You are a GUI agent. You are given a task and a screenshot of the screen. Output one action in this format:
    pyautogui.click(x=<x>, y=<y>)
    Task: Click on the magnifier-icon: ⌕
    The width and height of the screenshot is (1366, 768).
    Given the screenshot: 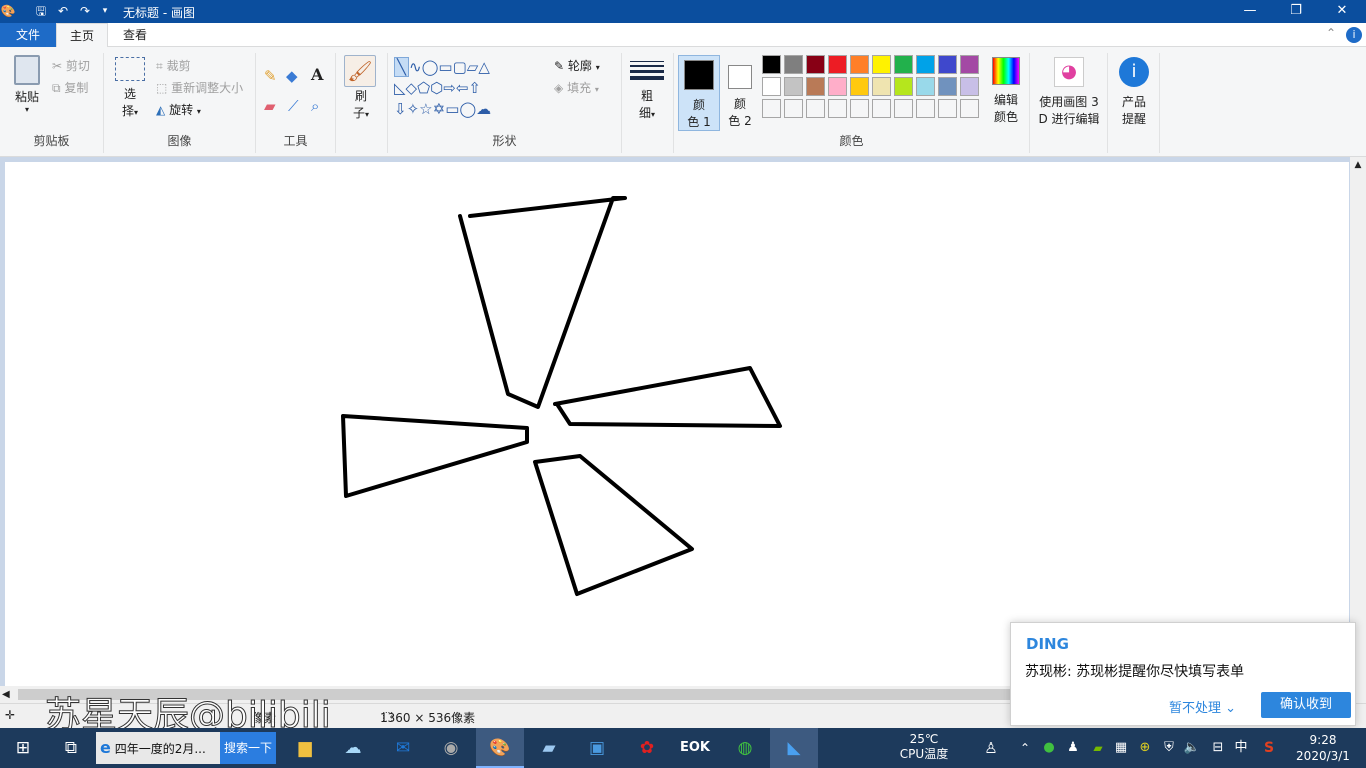 What is the action you would take?
    pyautogui.click(x=315, y=106)
    